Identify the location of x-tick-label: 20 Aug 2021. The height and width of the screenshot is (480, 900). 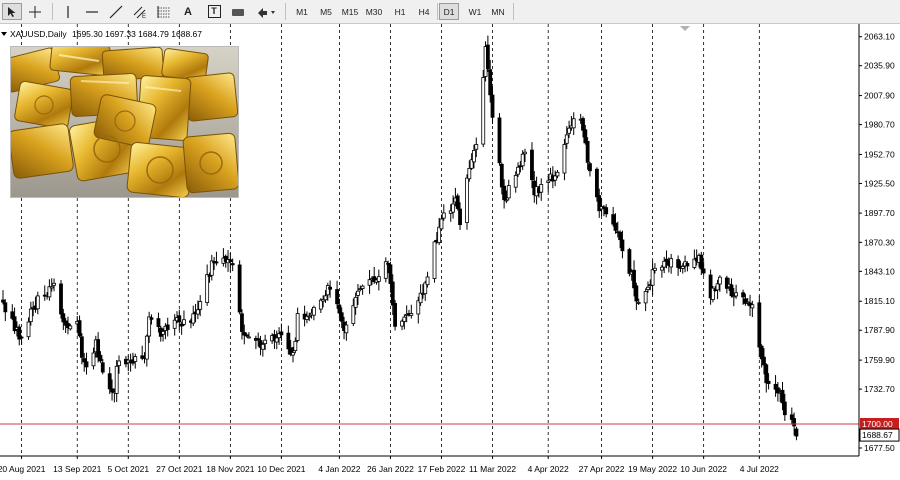
(23, 469).